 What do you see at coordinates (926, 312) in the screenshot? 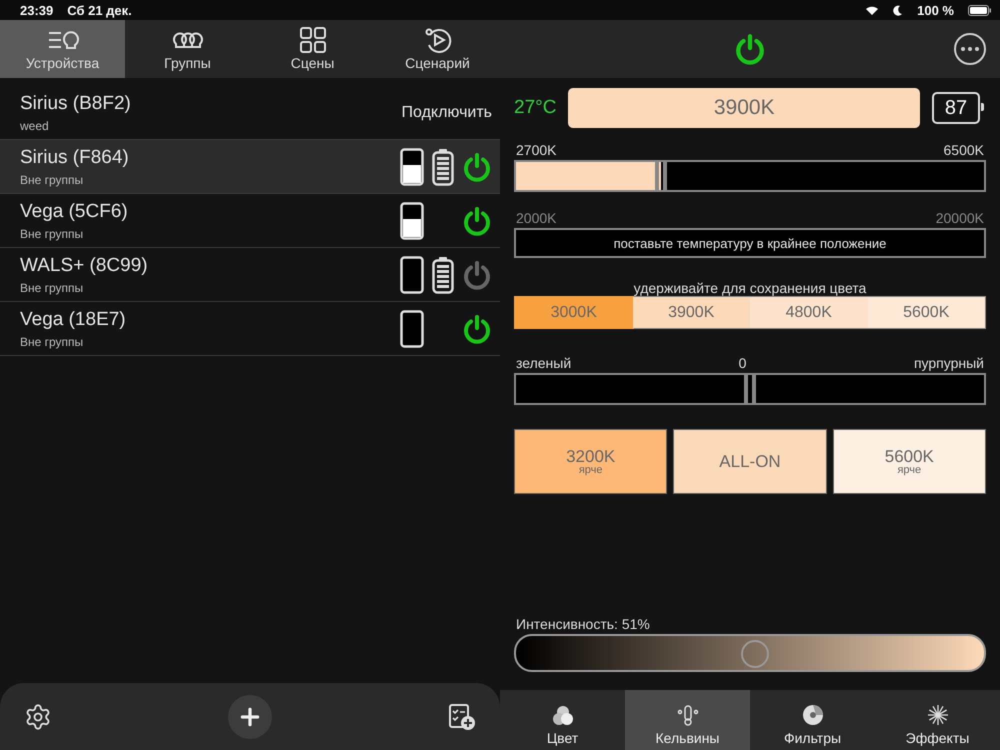
I see `preset-button: 5600K` at bounding box center [926, 312].